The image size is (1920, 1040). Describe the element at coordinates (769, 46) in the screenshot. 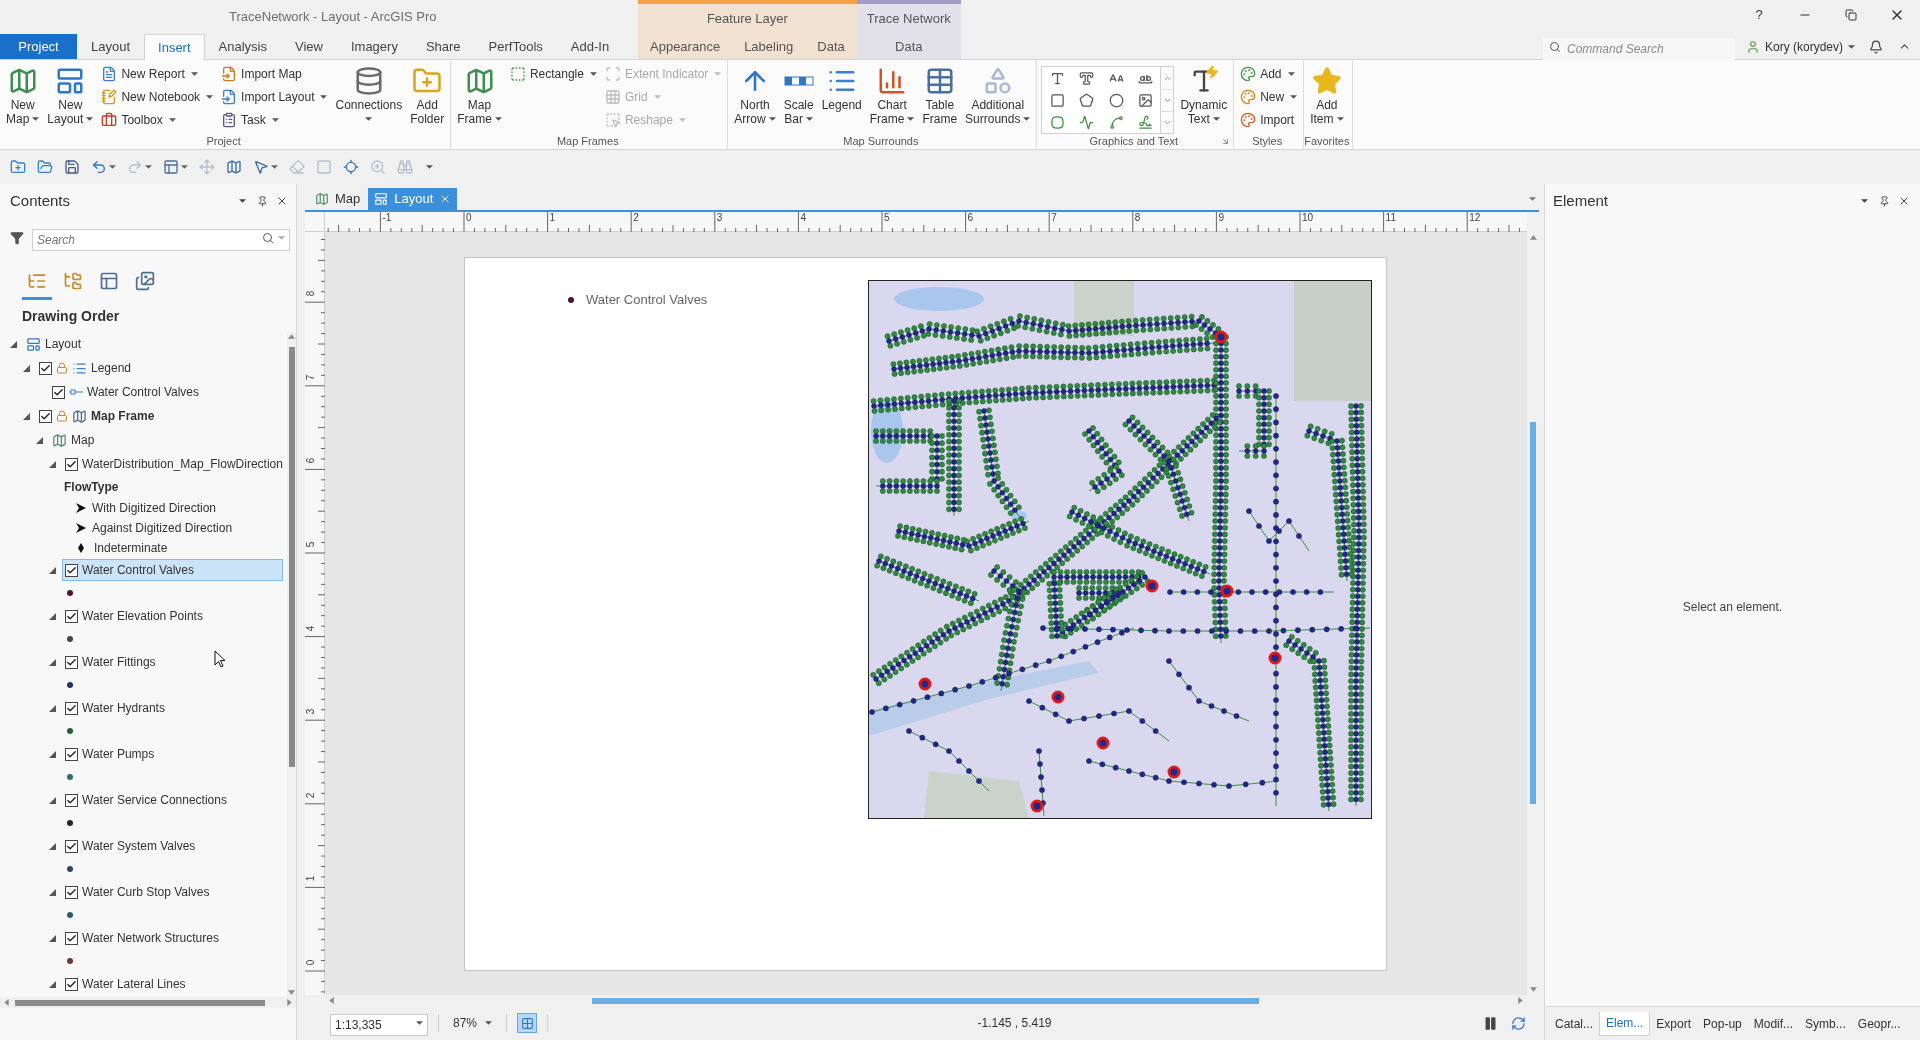

I see `ribbon-tab: Labeling` at that location.